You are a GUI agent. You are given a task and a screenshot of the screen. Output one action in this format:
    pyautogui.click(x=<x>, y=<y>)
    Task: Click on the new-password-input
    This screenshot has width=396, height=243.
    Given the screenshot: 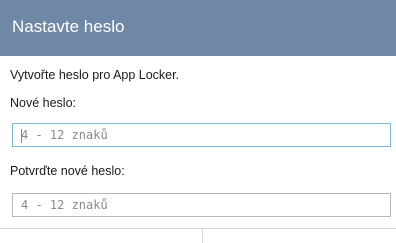 What is the action you would take?
    pyautogui.click(x=201, y=135)
    